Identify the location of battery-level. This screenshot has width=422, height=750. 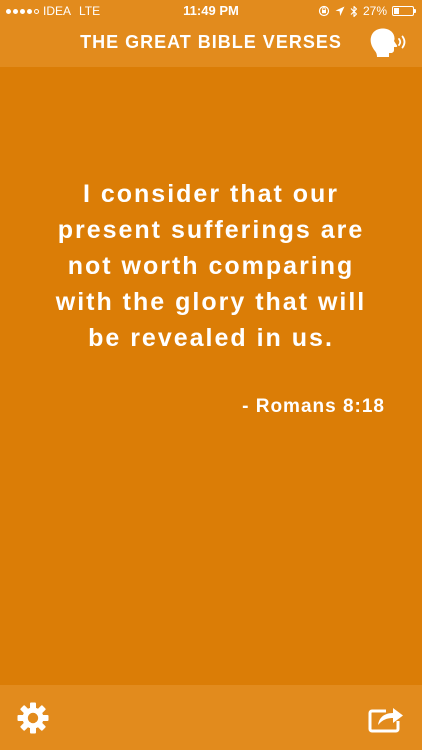
(396, 11).